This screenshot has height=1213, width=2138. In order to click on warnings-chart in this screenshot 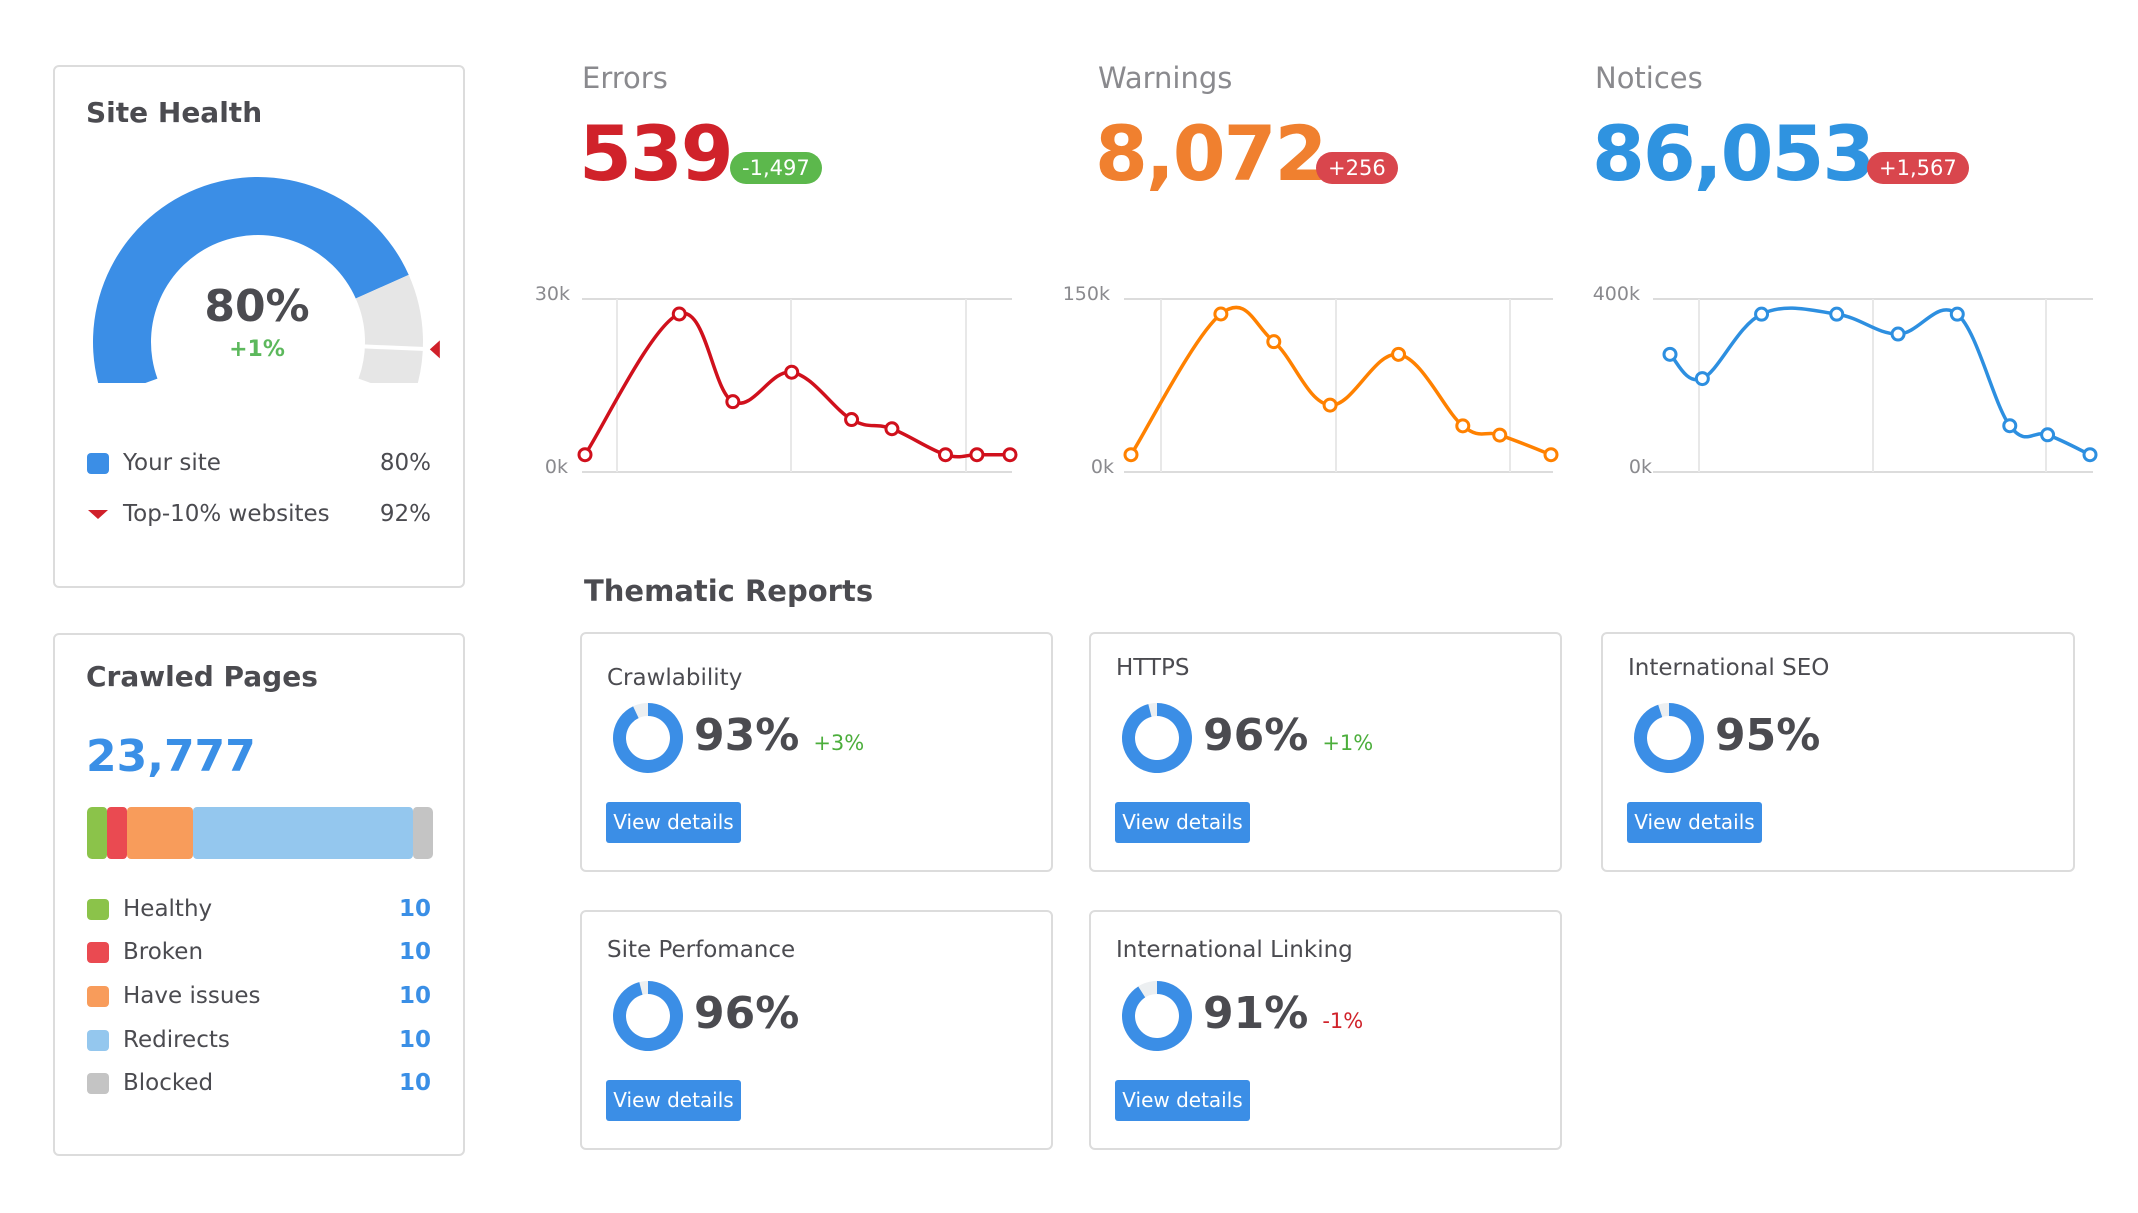, I will do `click(1341, 385)`.